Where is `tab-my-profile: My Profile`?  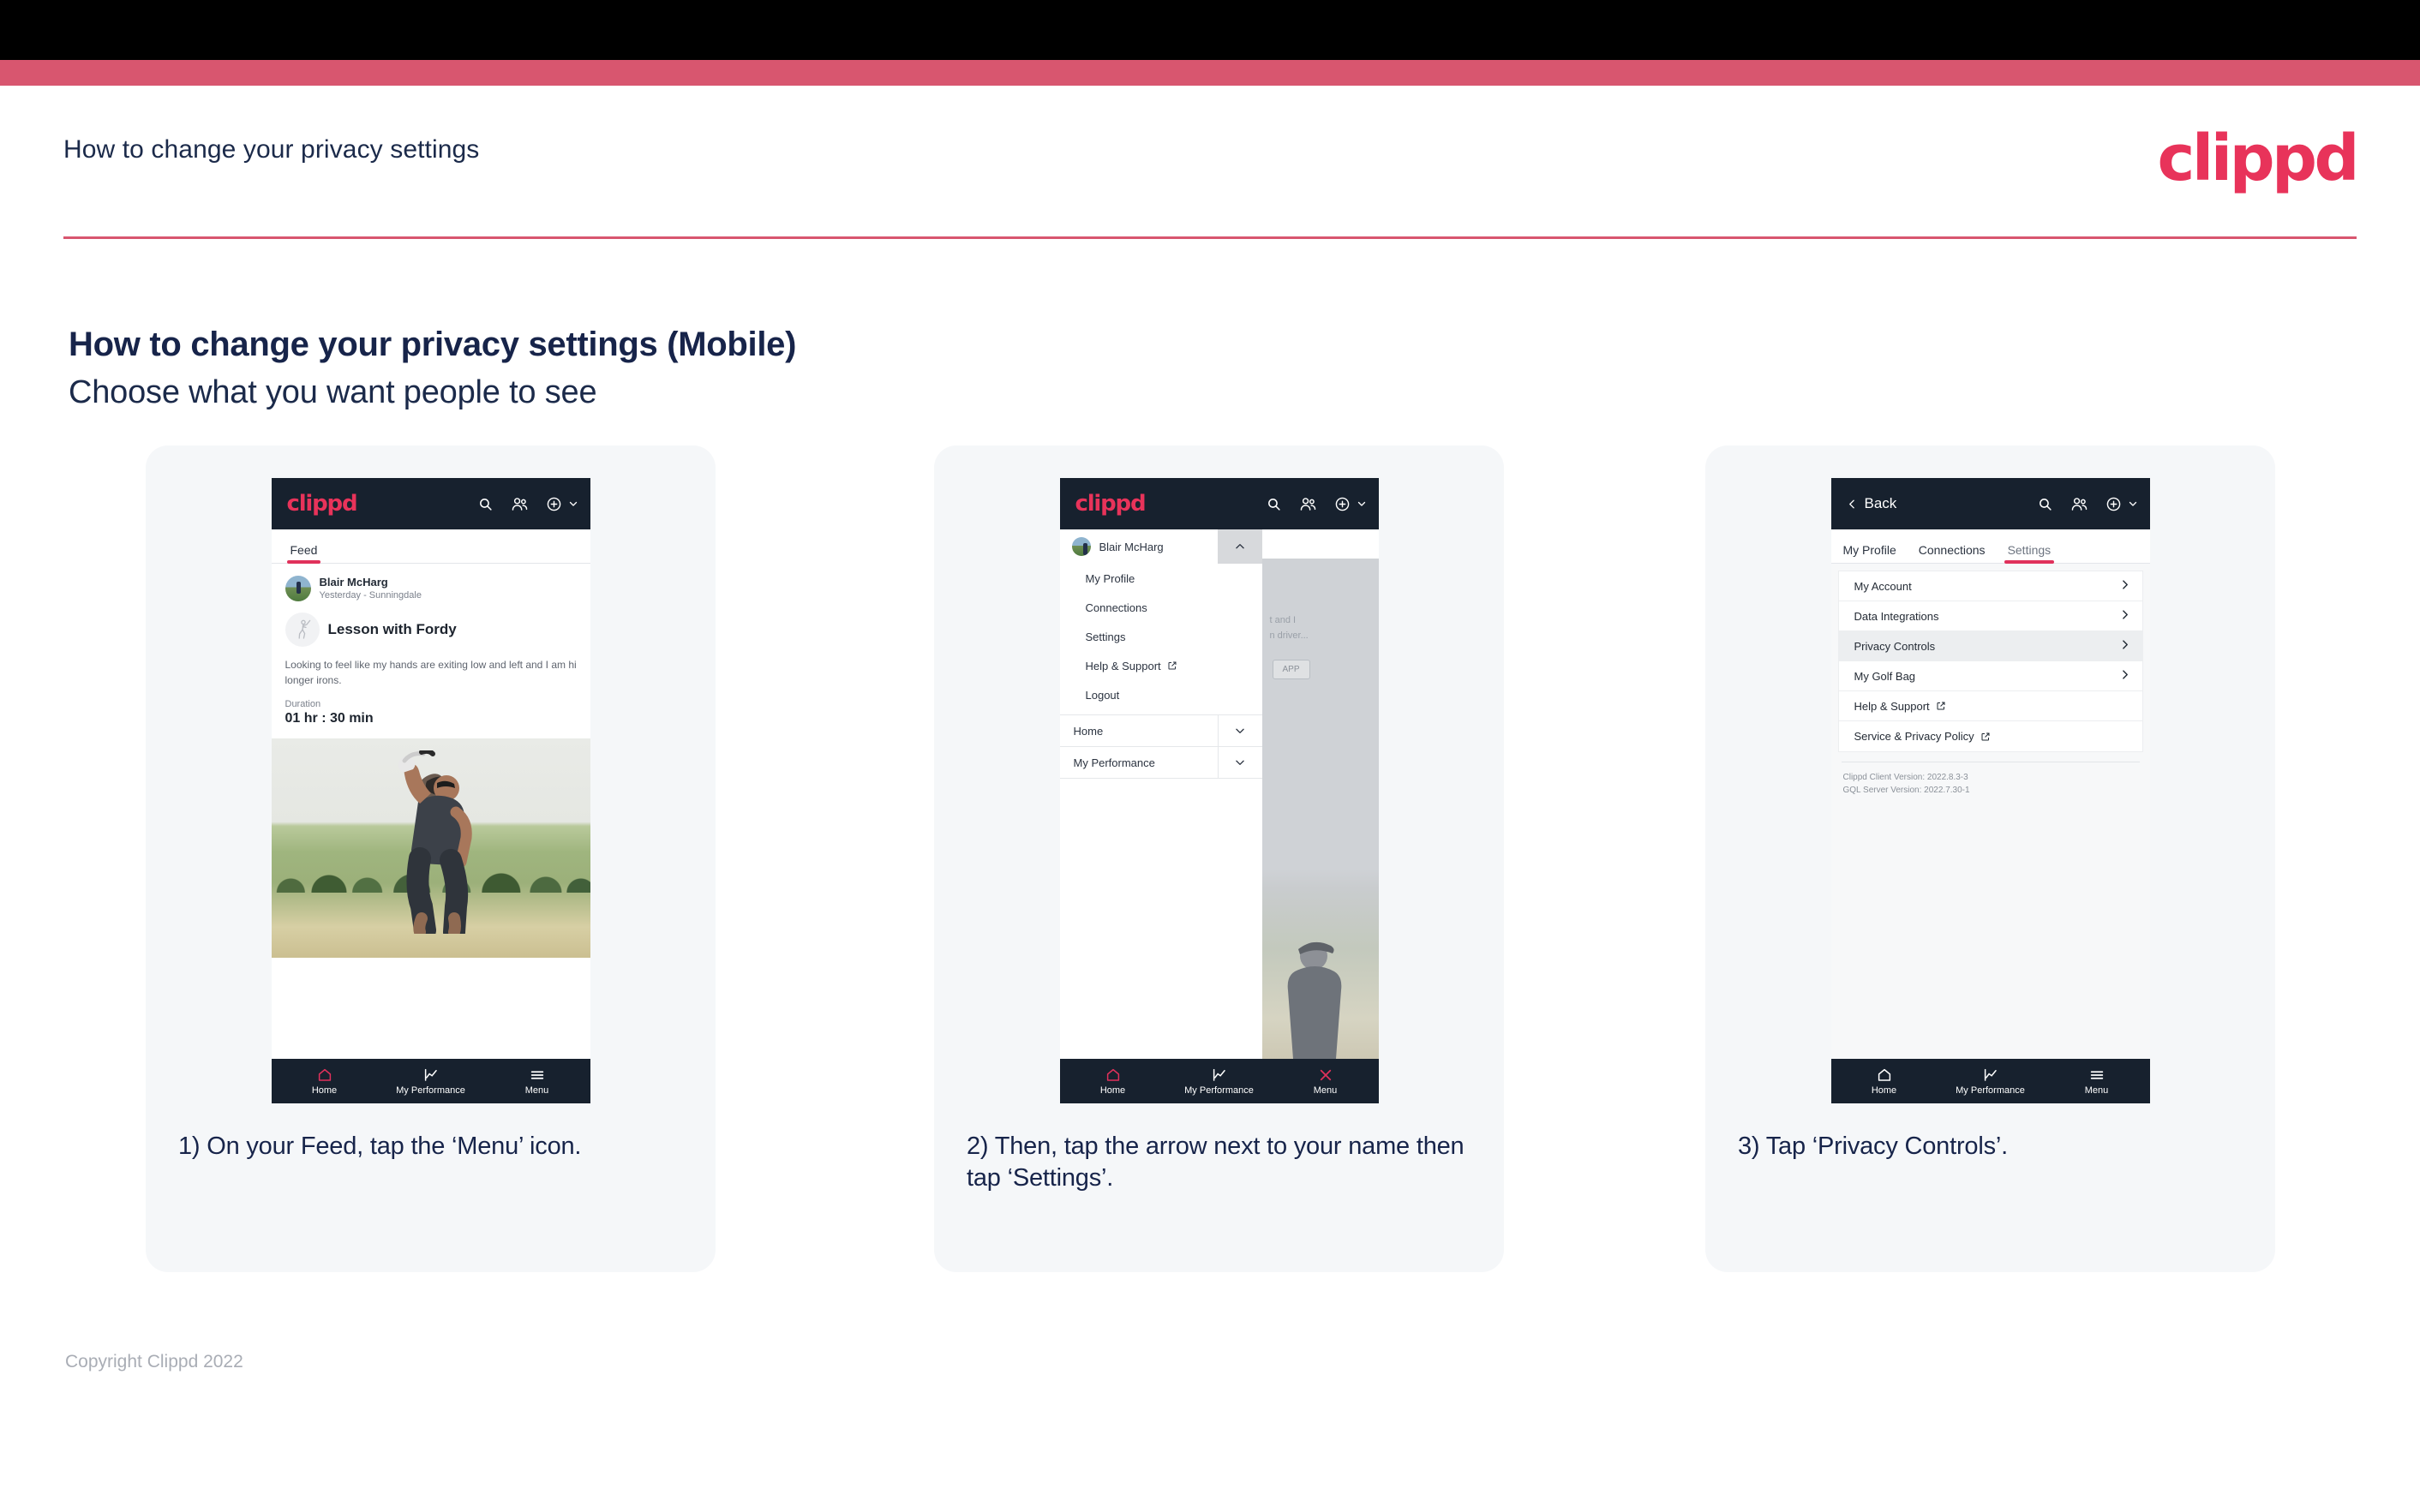 tab-my-profile: My Profile is located at coordinates (1870, 553).